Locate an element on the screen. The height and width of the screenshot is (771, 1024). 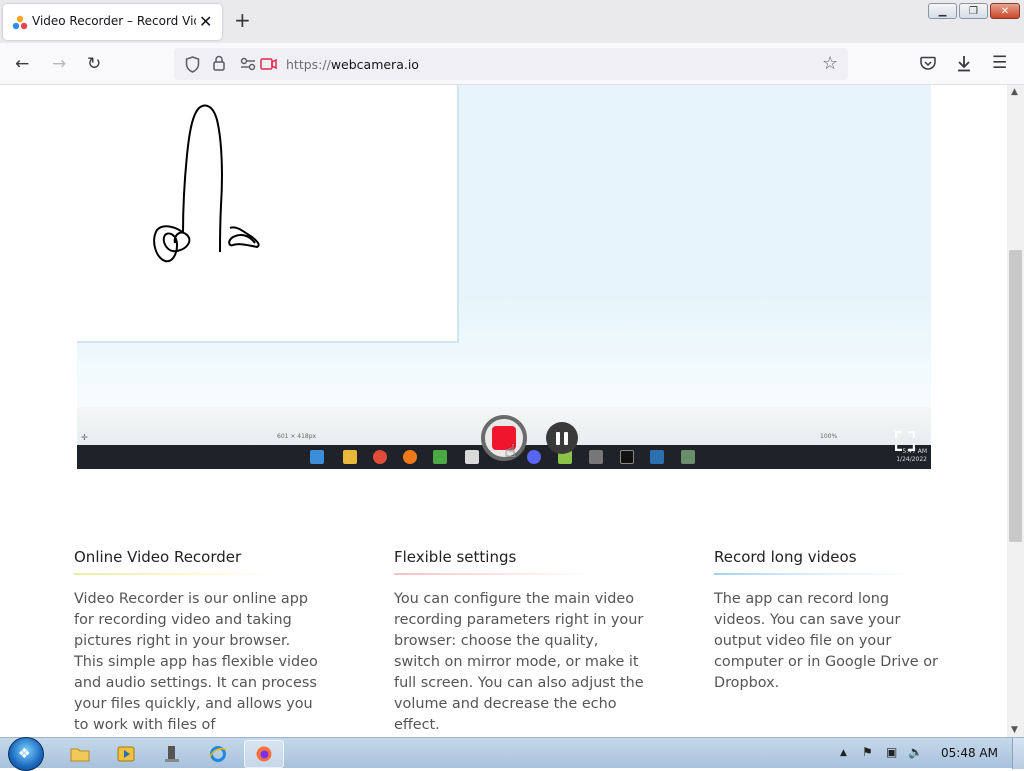
forward-arrow-icon: → is located at coordinates (59, 64).